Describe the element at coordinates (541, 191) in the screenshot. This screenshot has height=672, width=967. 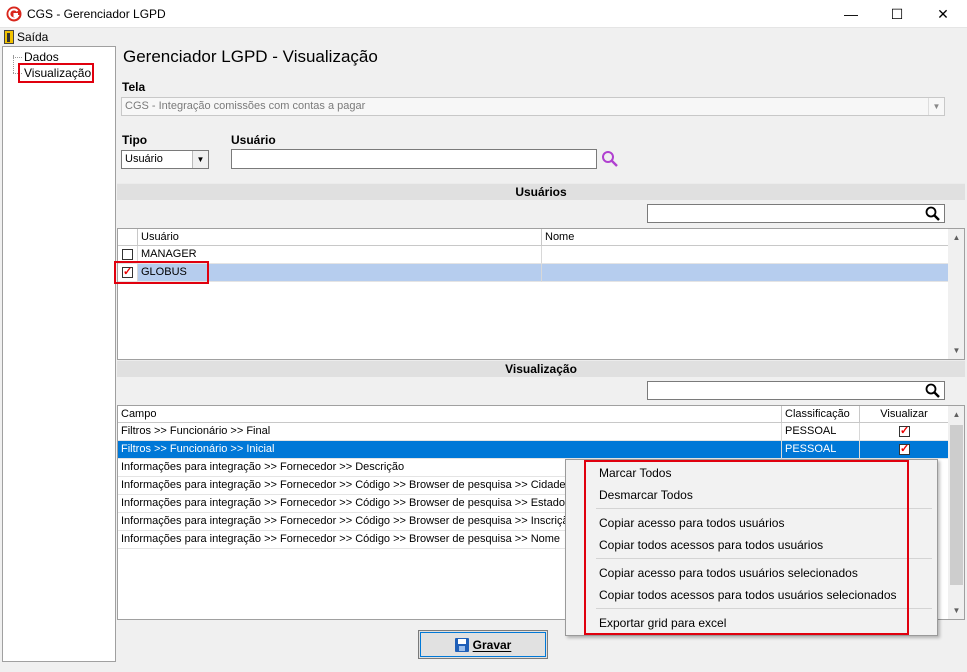
I see `usuarios-section-header: Usuários` at that location.